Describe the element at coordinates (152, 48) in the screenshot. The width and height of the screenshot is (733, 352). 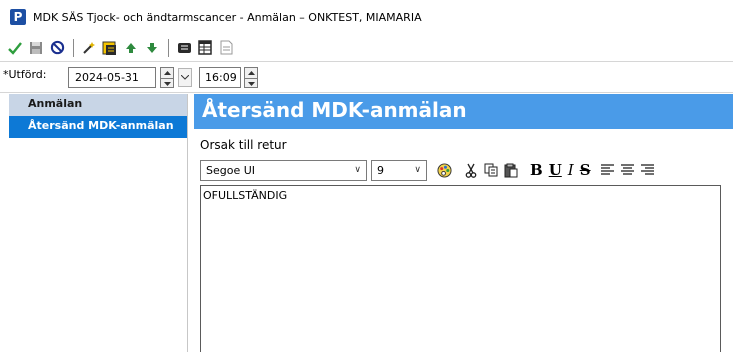
I see `arrow-down-icon` at that location.